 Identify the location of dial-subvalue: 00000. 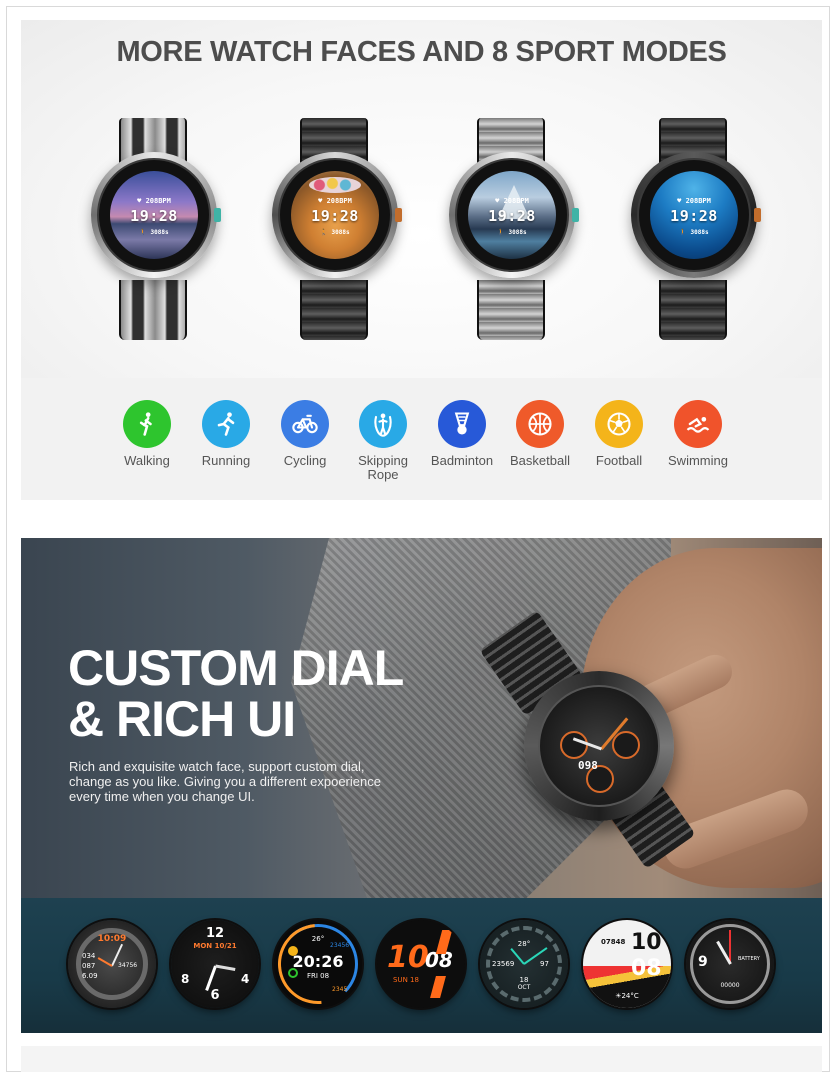
(730, 985).